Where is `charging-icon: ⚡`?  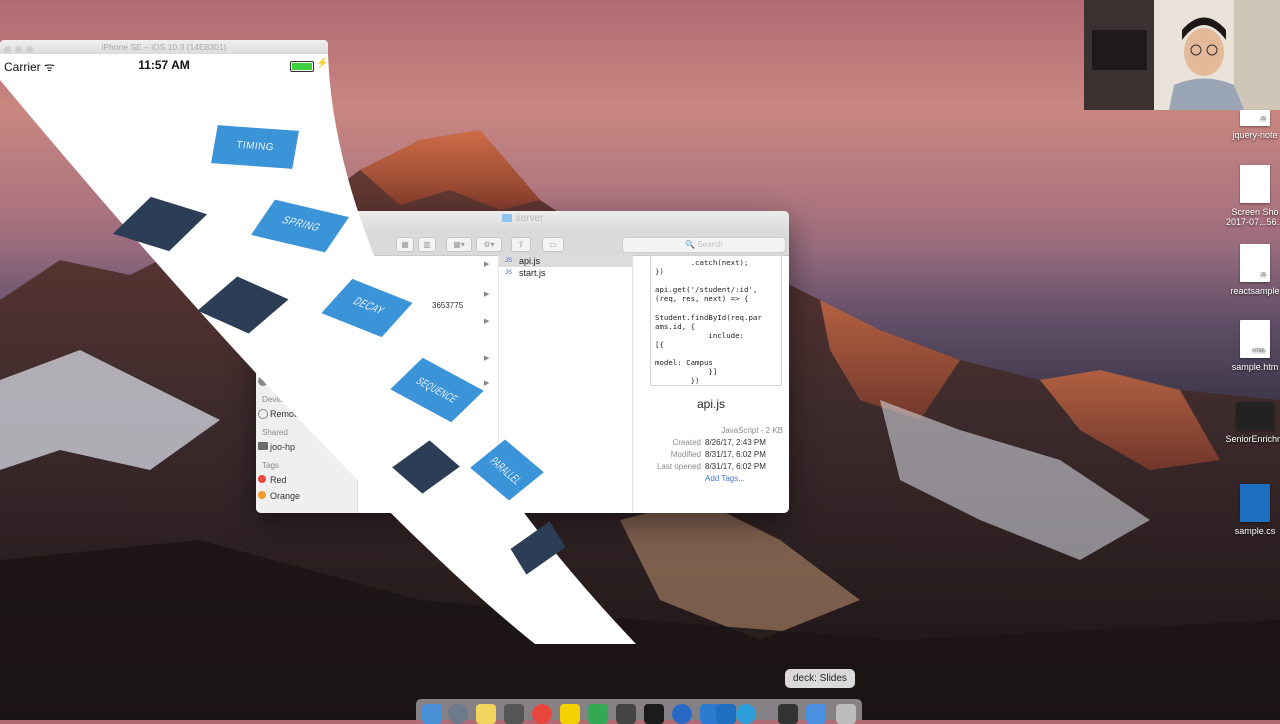 charging-icon: ⚡ is located at coordinates (322, 63).